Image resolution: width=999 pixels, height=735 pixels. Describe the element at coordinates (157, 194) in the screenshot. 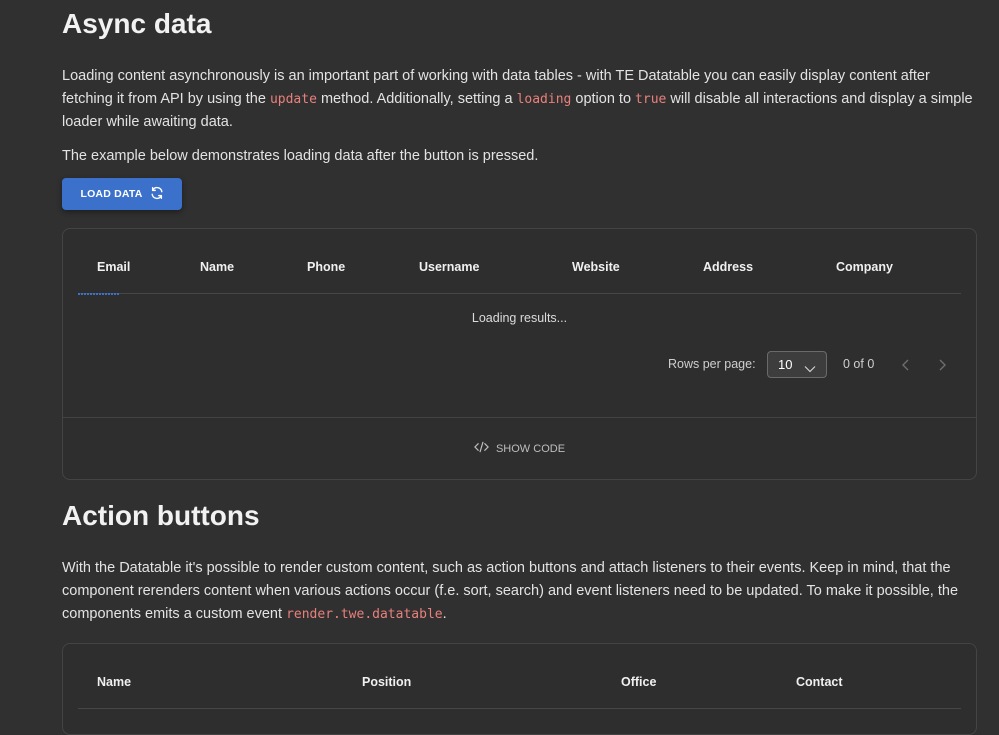

I see `refresh-icon` at that location.